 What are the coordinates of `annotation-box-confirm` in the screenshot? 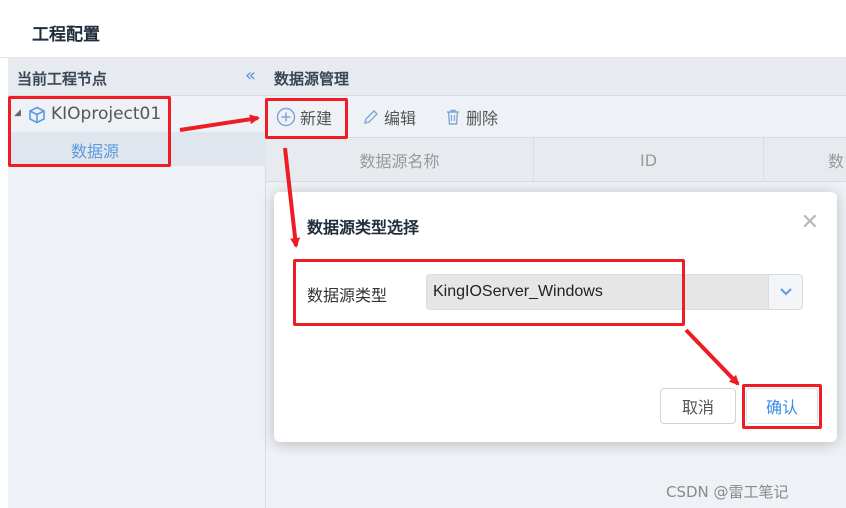 It's located at (782, 406).